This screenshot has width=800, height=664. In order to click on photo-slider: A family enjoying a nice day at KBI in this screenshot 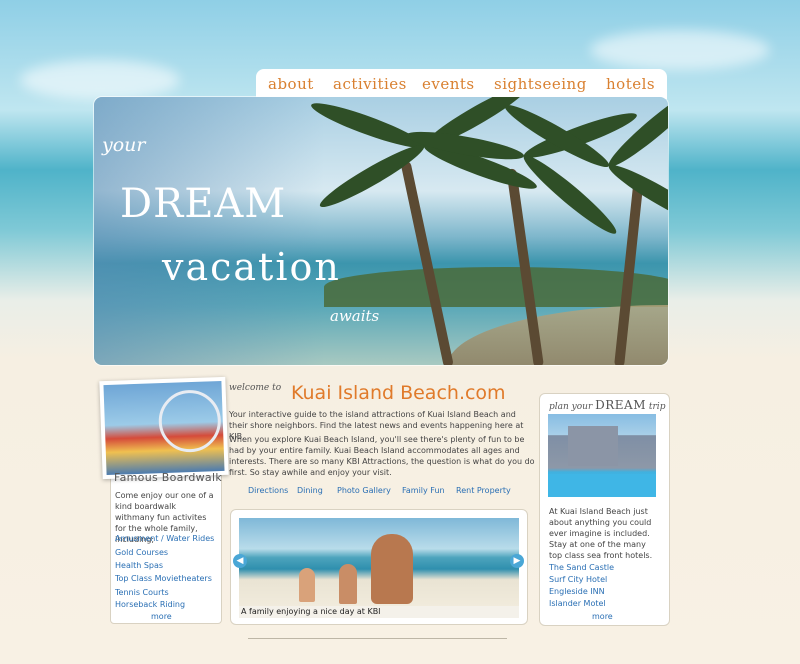, I will do `click(379, 567)`.